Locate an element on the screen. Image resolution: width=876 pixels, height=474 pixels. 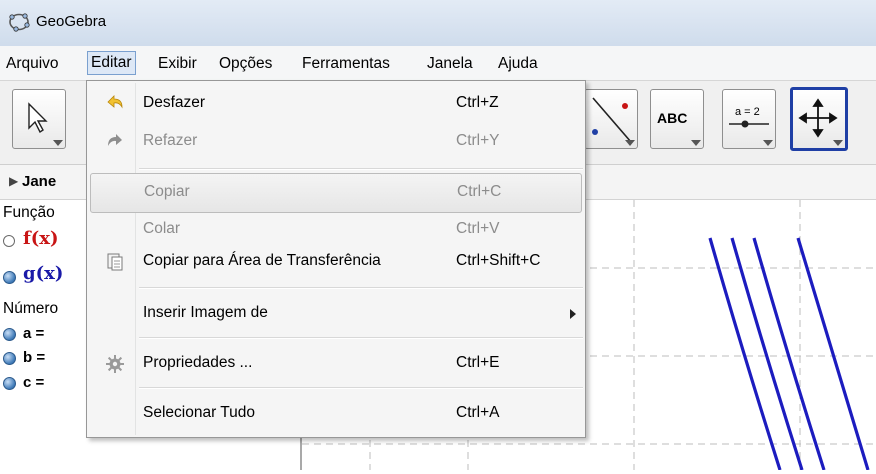
variable-c-label: c = is located at coordinates (33, 382).